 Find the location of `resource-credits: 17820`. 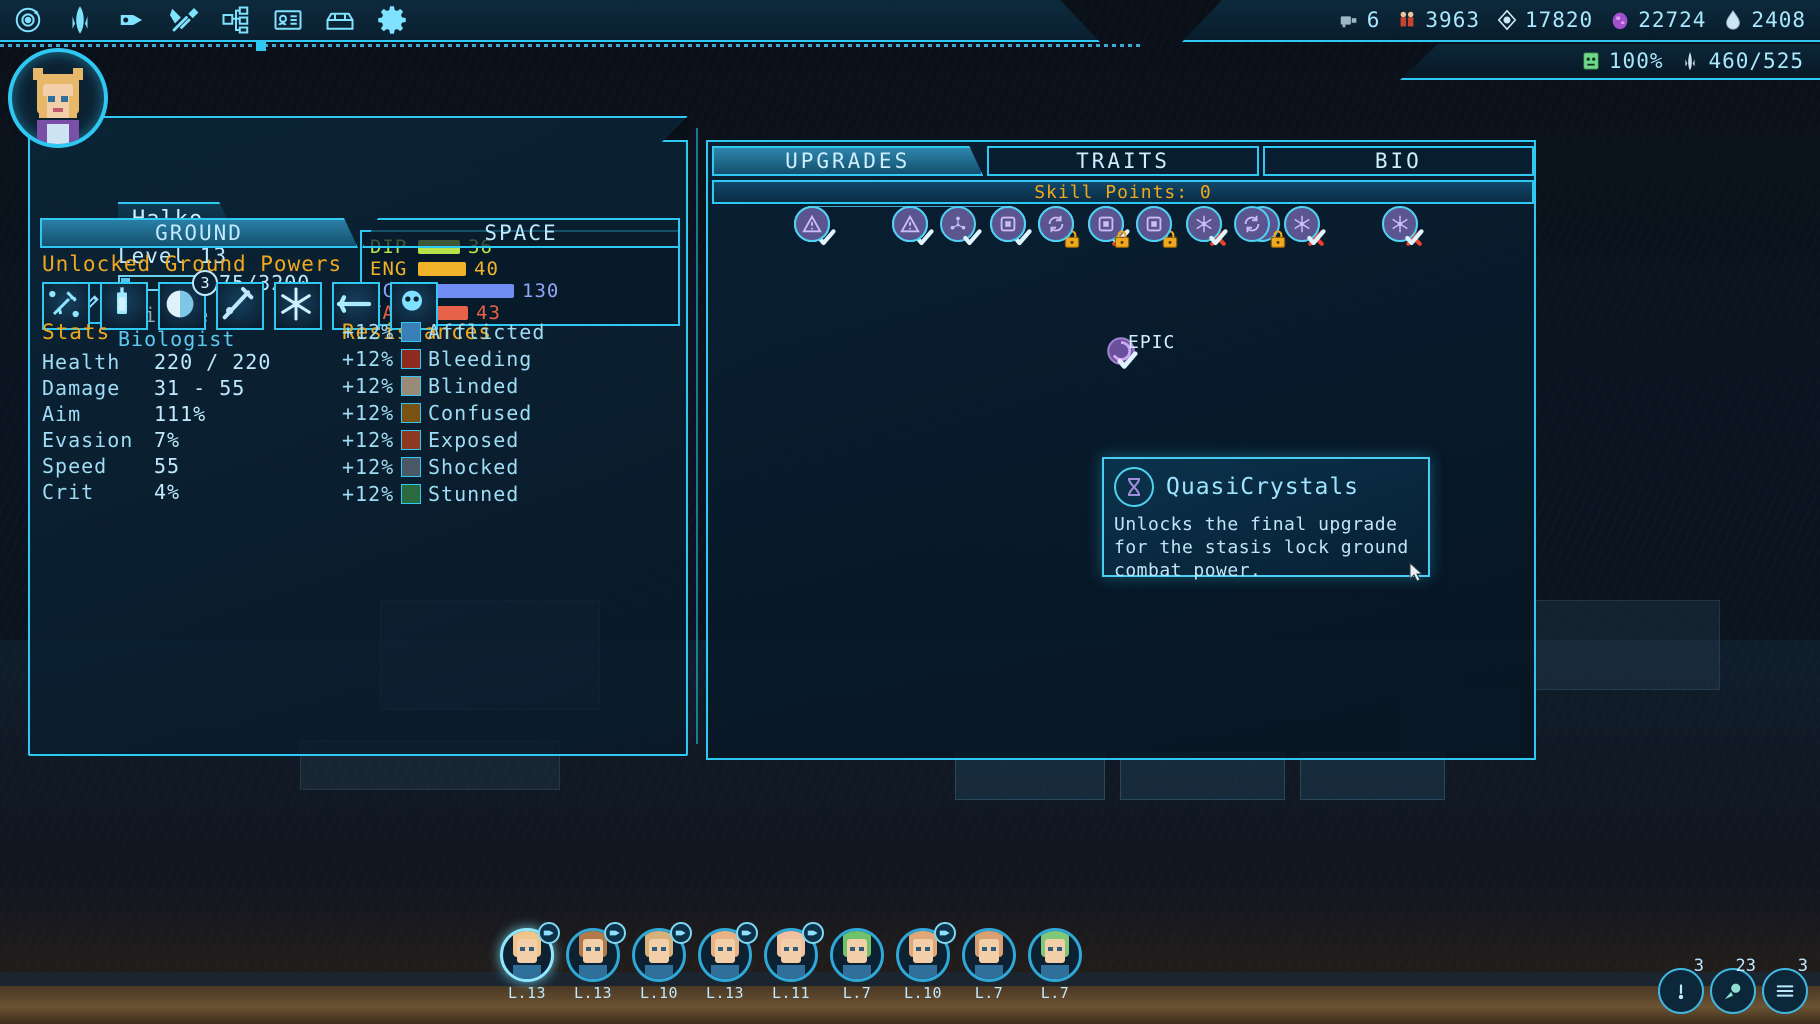

resource-credits: 17820 is located at coordinates (1544, 20).